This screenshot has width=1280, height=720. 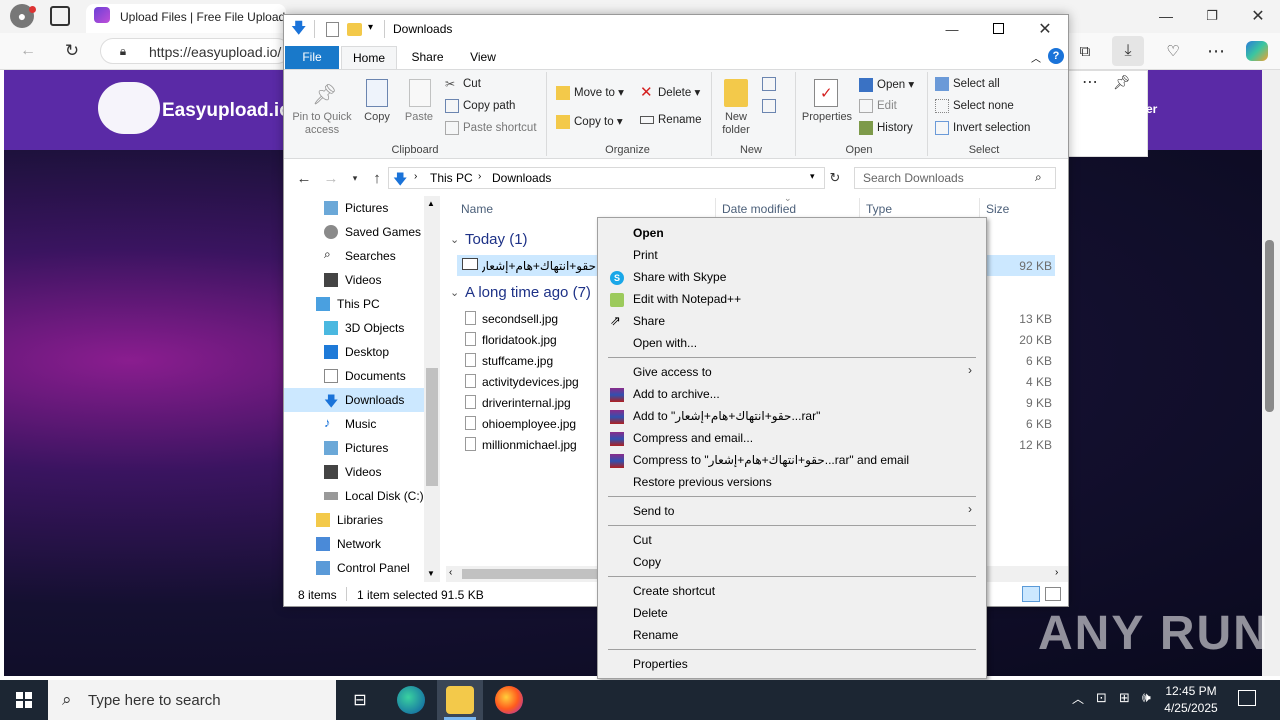 I want to click on group-collapse-icon: ⌄, so click(x=454, y=239).